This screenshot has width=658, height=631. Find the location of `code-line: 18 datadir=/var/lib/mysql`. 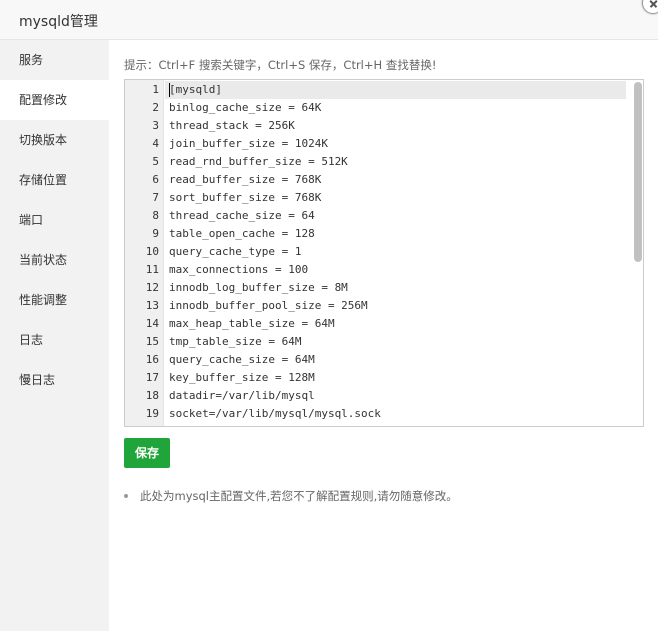

code-line: 18 datadir=/var/lib/mysql is located at coordinates (384, 396).